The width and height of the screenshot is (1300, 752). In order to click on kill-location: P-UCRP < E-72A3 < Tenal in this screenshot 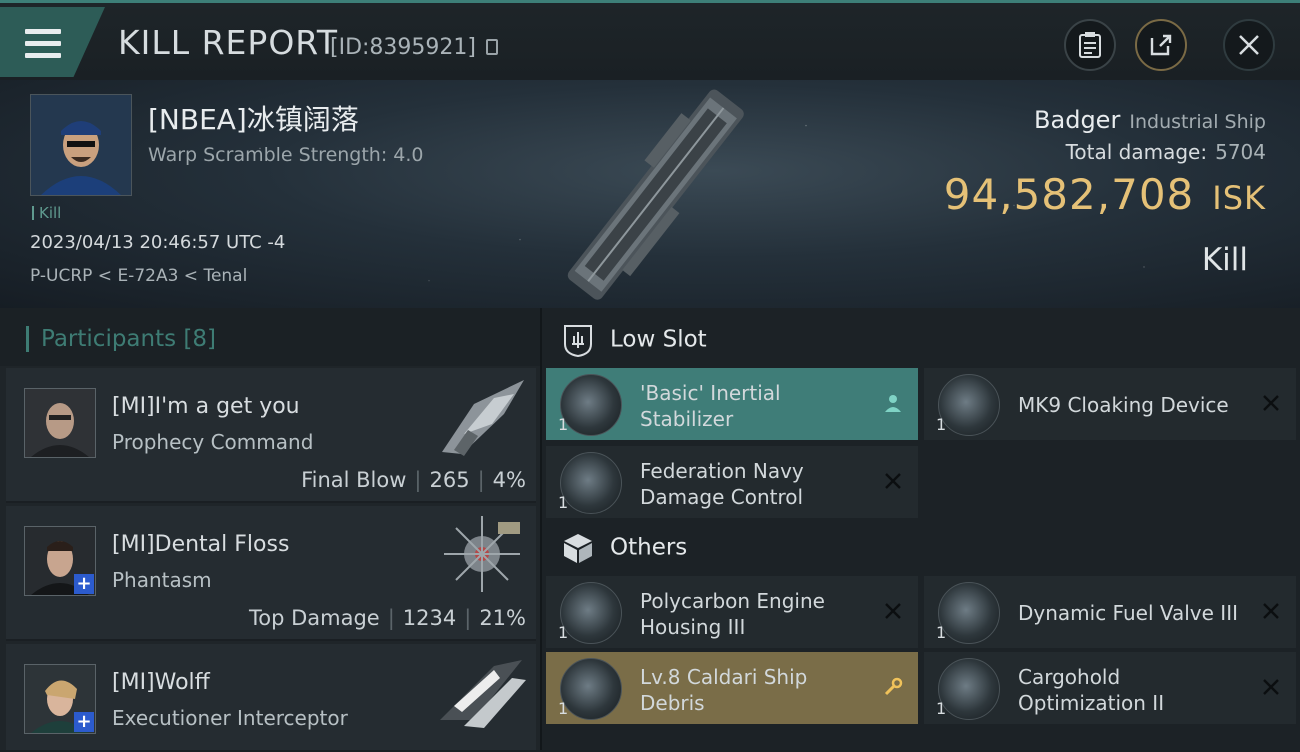, I will do `click(138, 276)`.